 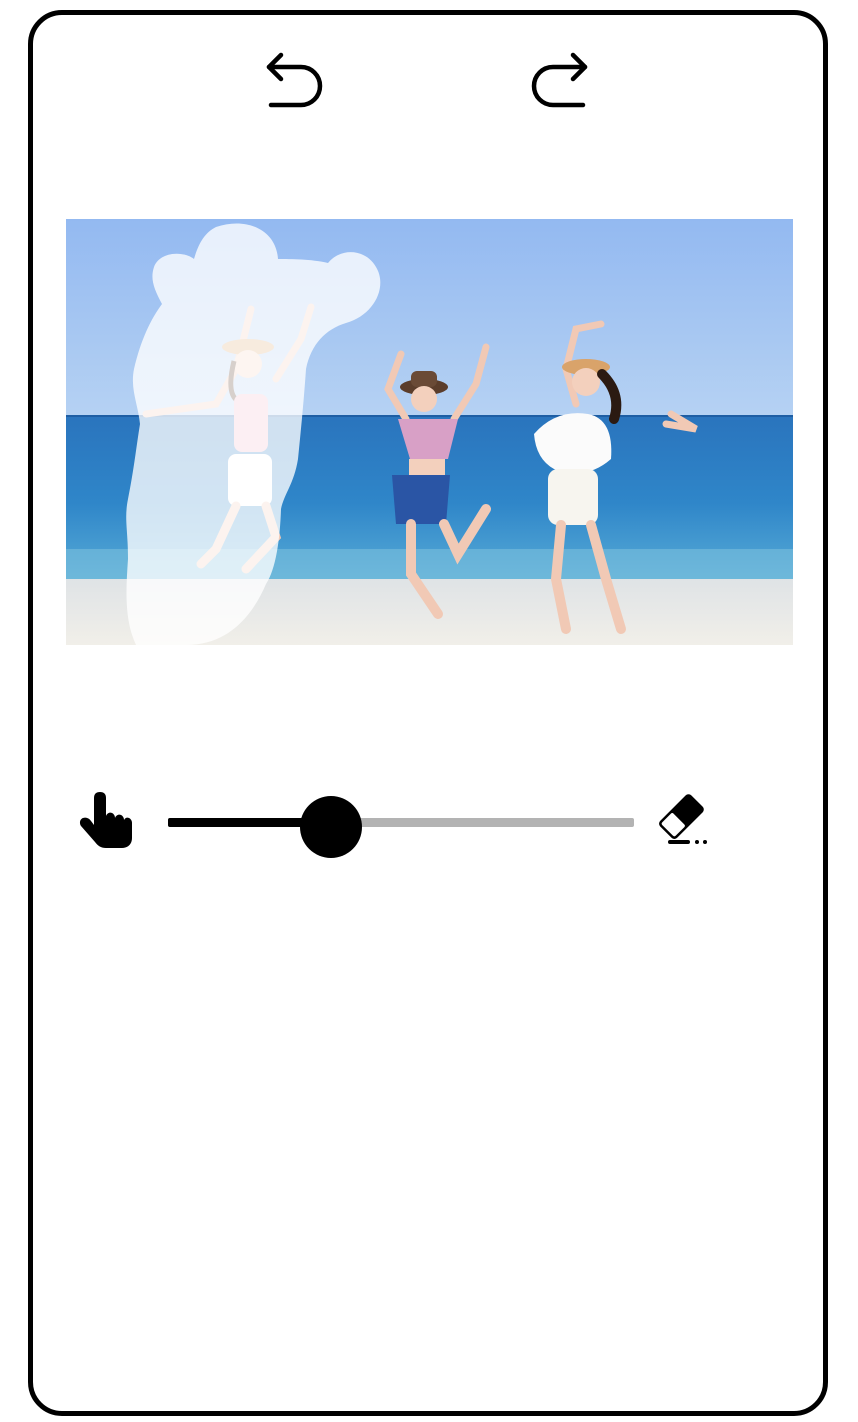 I want to click on eraser-icon, so click(x=683, y=819).